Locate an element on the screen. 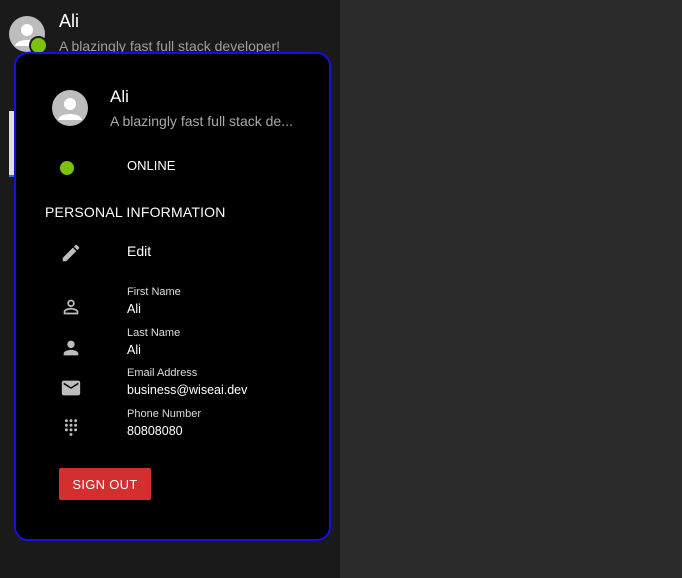  email-value: business@wiseai.dev is located at coordinates (187, 390).